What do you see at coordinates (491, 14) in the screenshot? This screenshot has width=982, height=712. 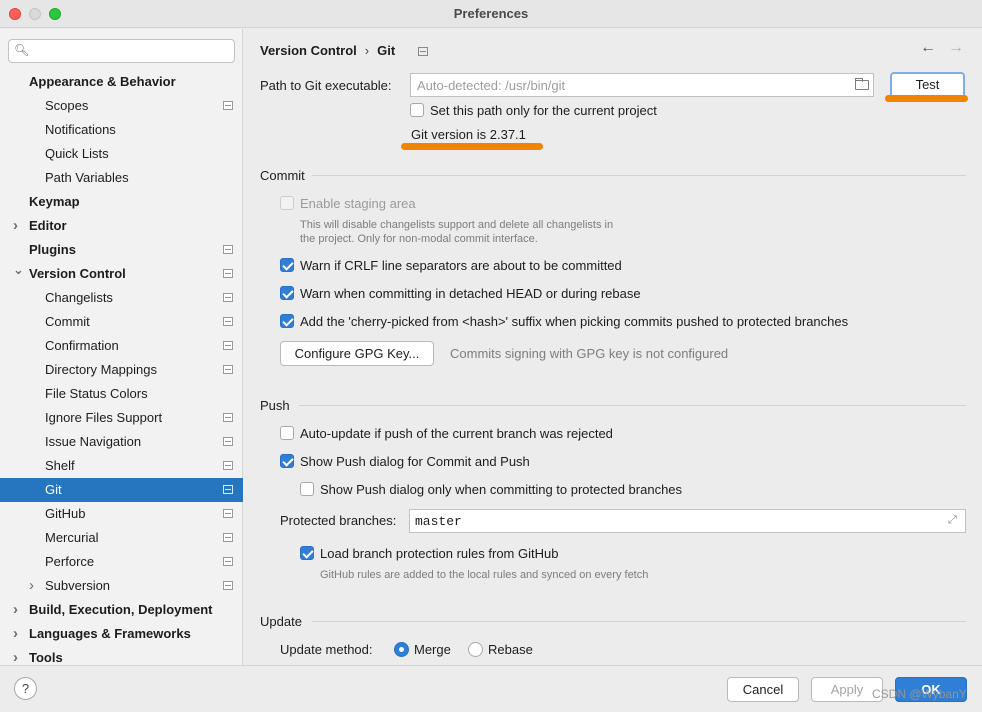 I see `title-bar: Preferences` at bounding box center [491, 14].